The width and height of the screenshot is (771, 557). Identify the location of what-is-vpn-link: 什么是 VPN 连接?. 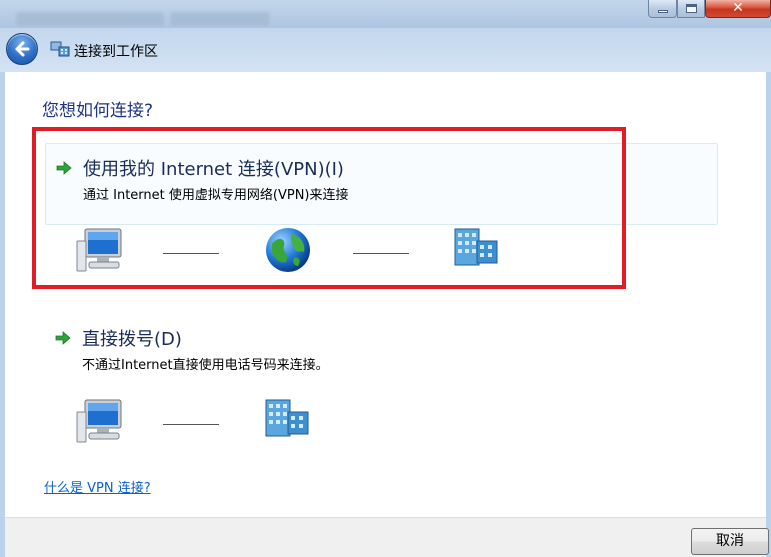
(97, 486).